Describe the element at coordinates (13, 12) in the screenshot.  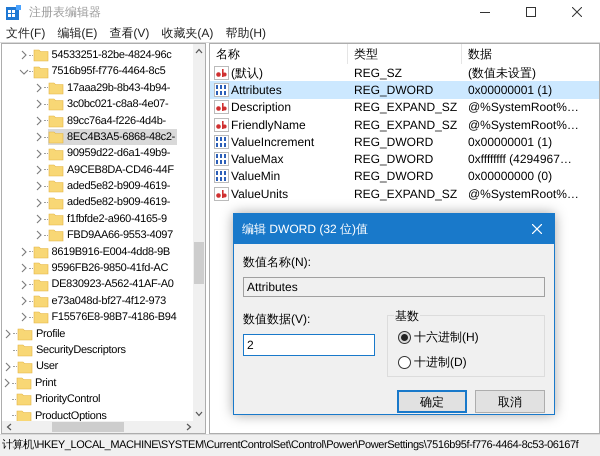
I see `registry-app-icon` at that location.